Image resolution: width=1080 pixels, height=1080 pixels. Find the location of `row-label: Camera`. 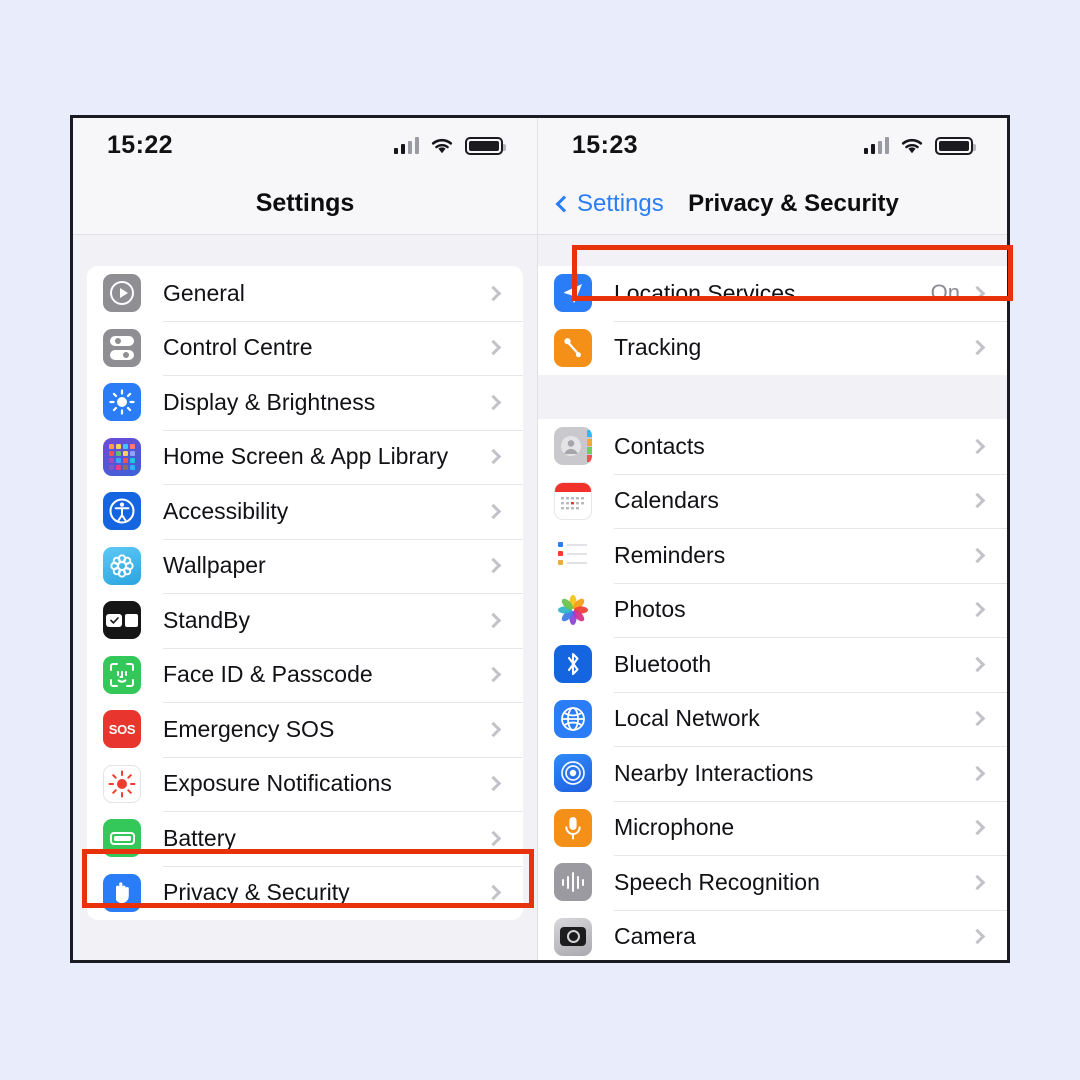

row-label: Camera is located at coordinates (655, 936).